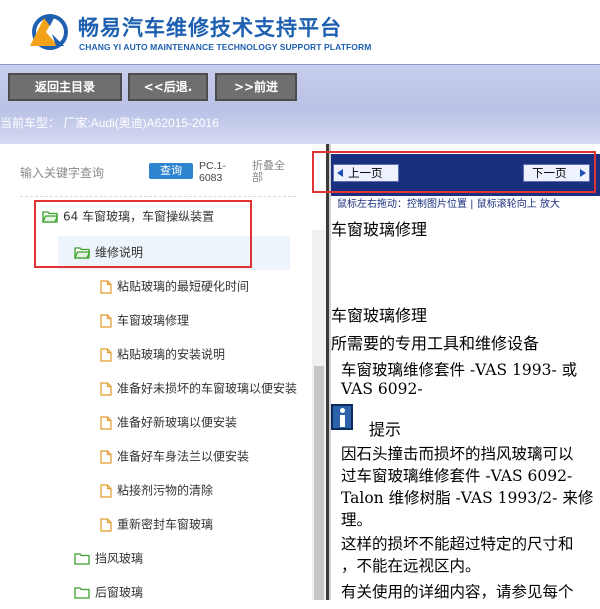  I want to click on tree-item-doc: 准备好车身法兰以便安装, so click(174, 456).